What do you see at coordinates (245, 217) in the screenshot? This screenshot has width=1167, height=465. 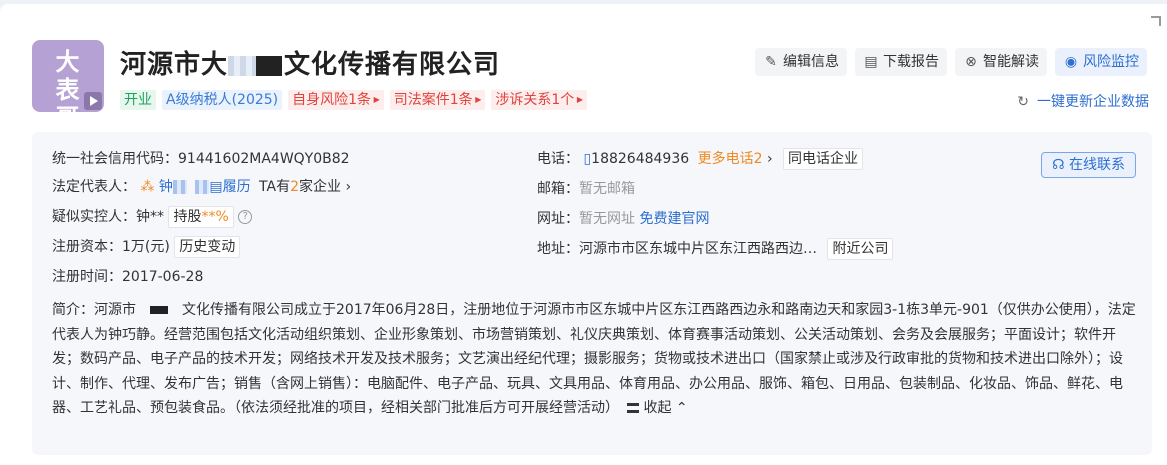 I see `question-icon: ?` at bounding box center [245, 217].